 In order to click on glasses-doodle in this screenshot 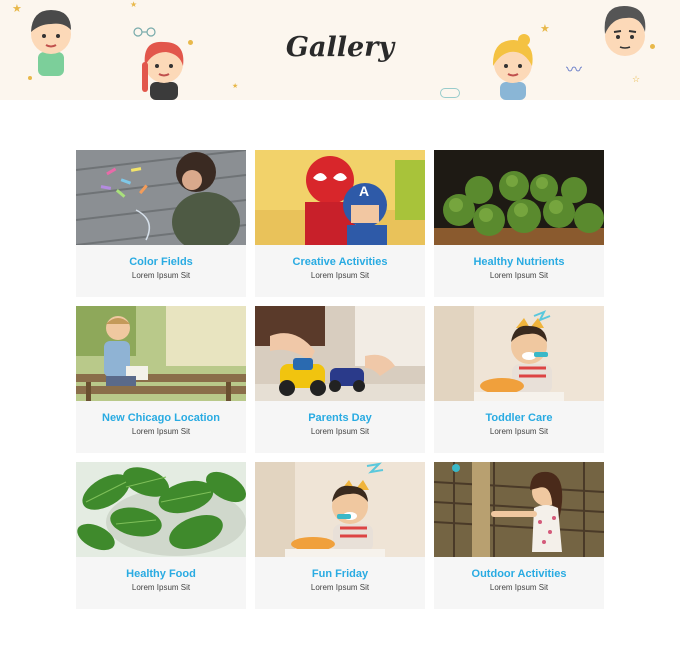, I will do `click(450, 93)`.